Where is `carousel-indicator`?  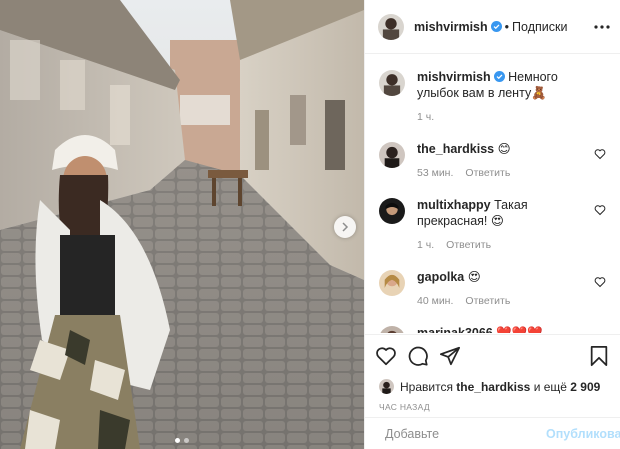
carousel-indicator is located at coordinates (182, 440).